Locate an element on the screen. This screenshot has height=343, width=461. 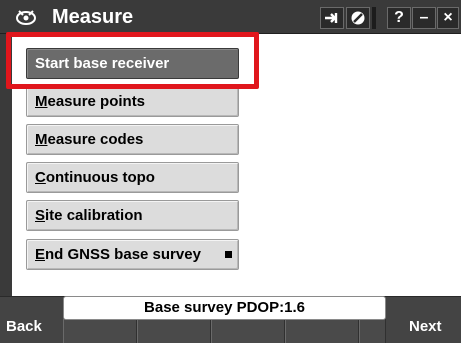
menu-item-hotkey: S is located at coordinates (40, 215).